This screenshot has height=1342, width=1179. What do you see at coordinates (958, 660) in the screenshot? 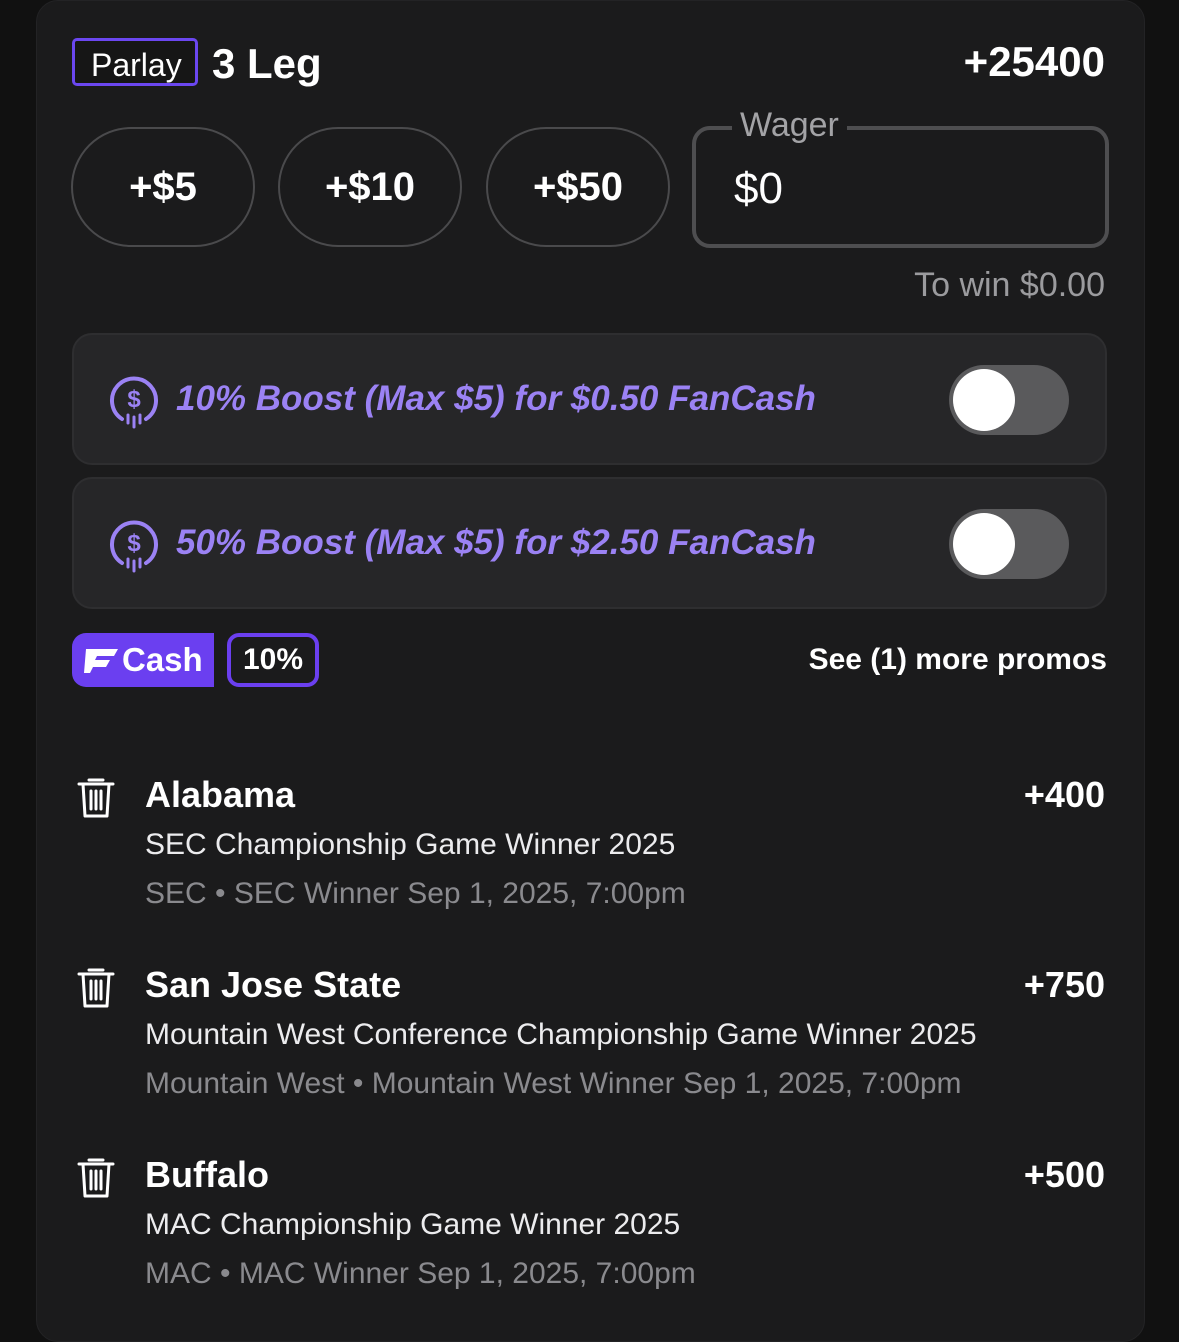
I see `more-promos-link: See (1) more promos` at bounding box center [958, 660].